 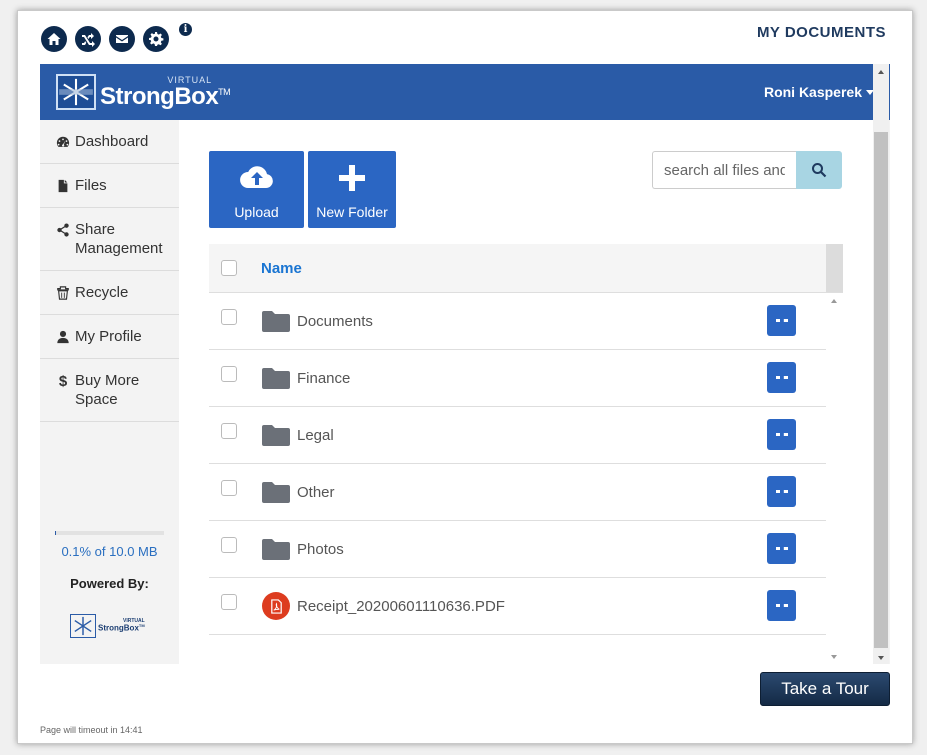 I want to click on mail-icon, so click(x=122, y=39).